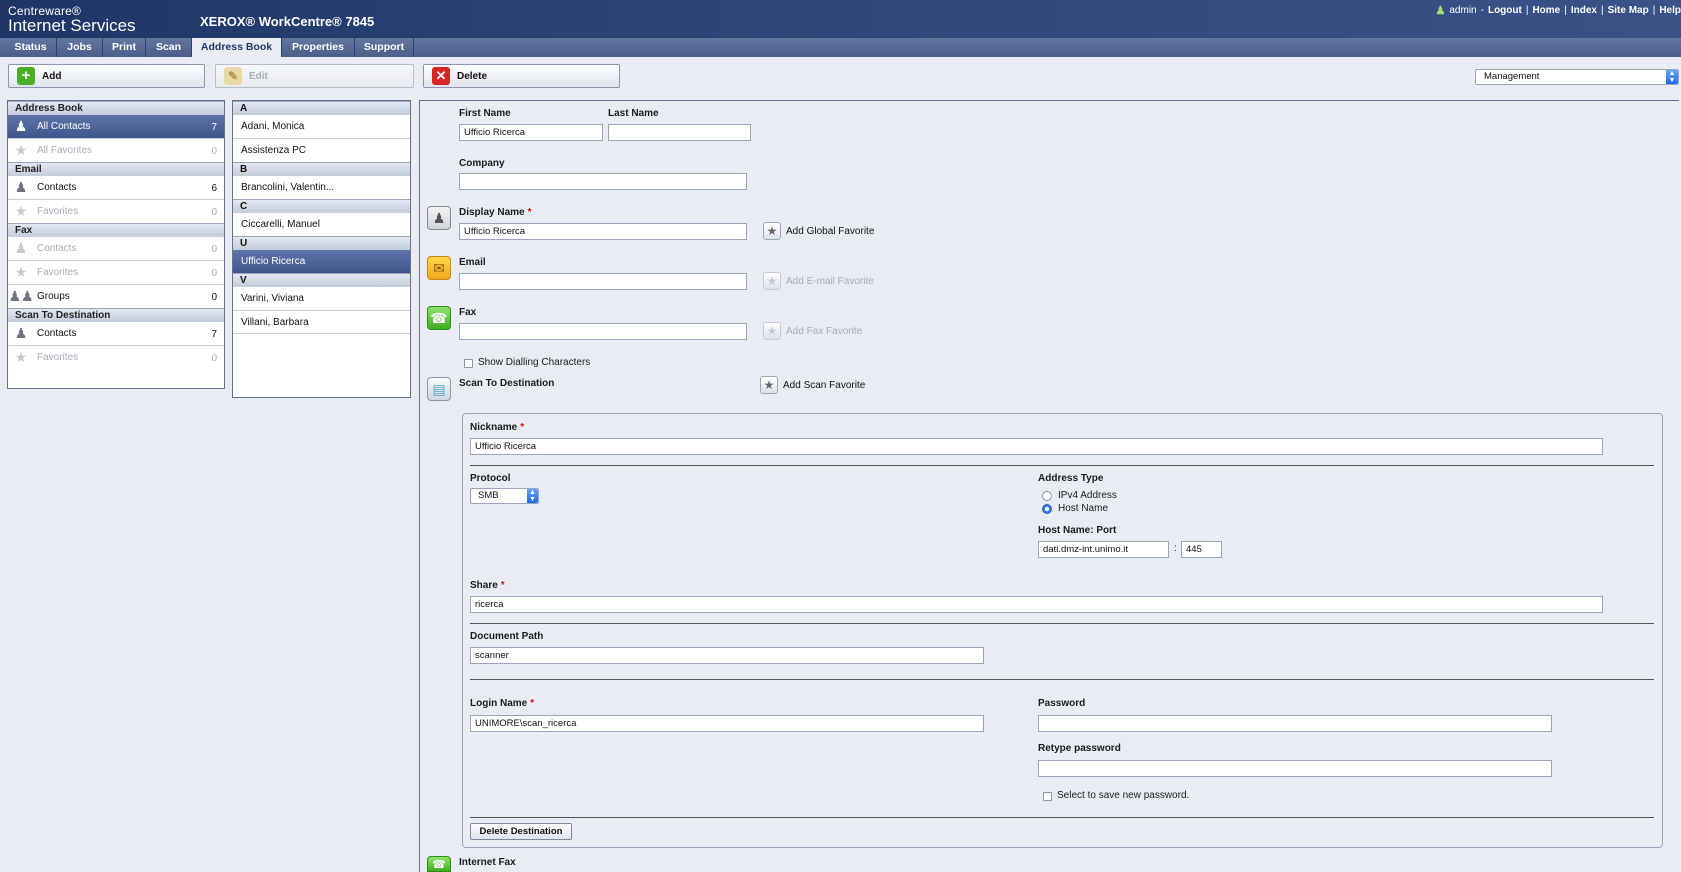 This screenshot has height=872, width=1681. What do you see at coordinates (321, 224) in the screenshot?
I see `list-item: Ciccarelli, Manuel` at bounding box center [321, 224].